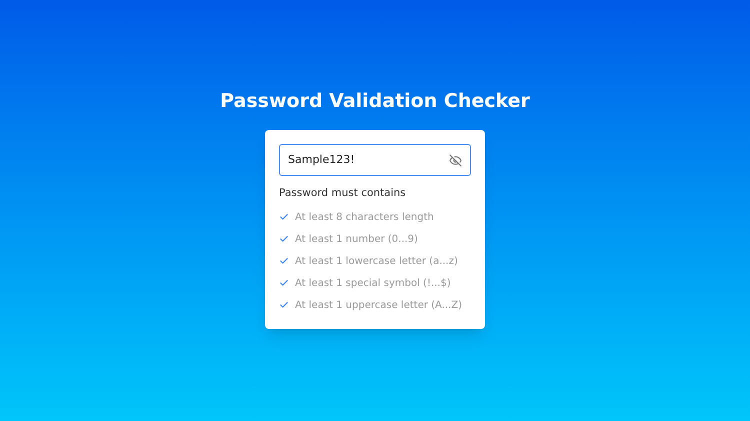  What do you see at coordinates (375, 101) in the screenshot?
I see `page-title: Password Validation Checker` at bounding box center [375, 101].